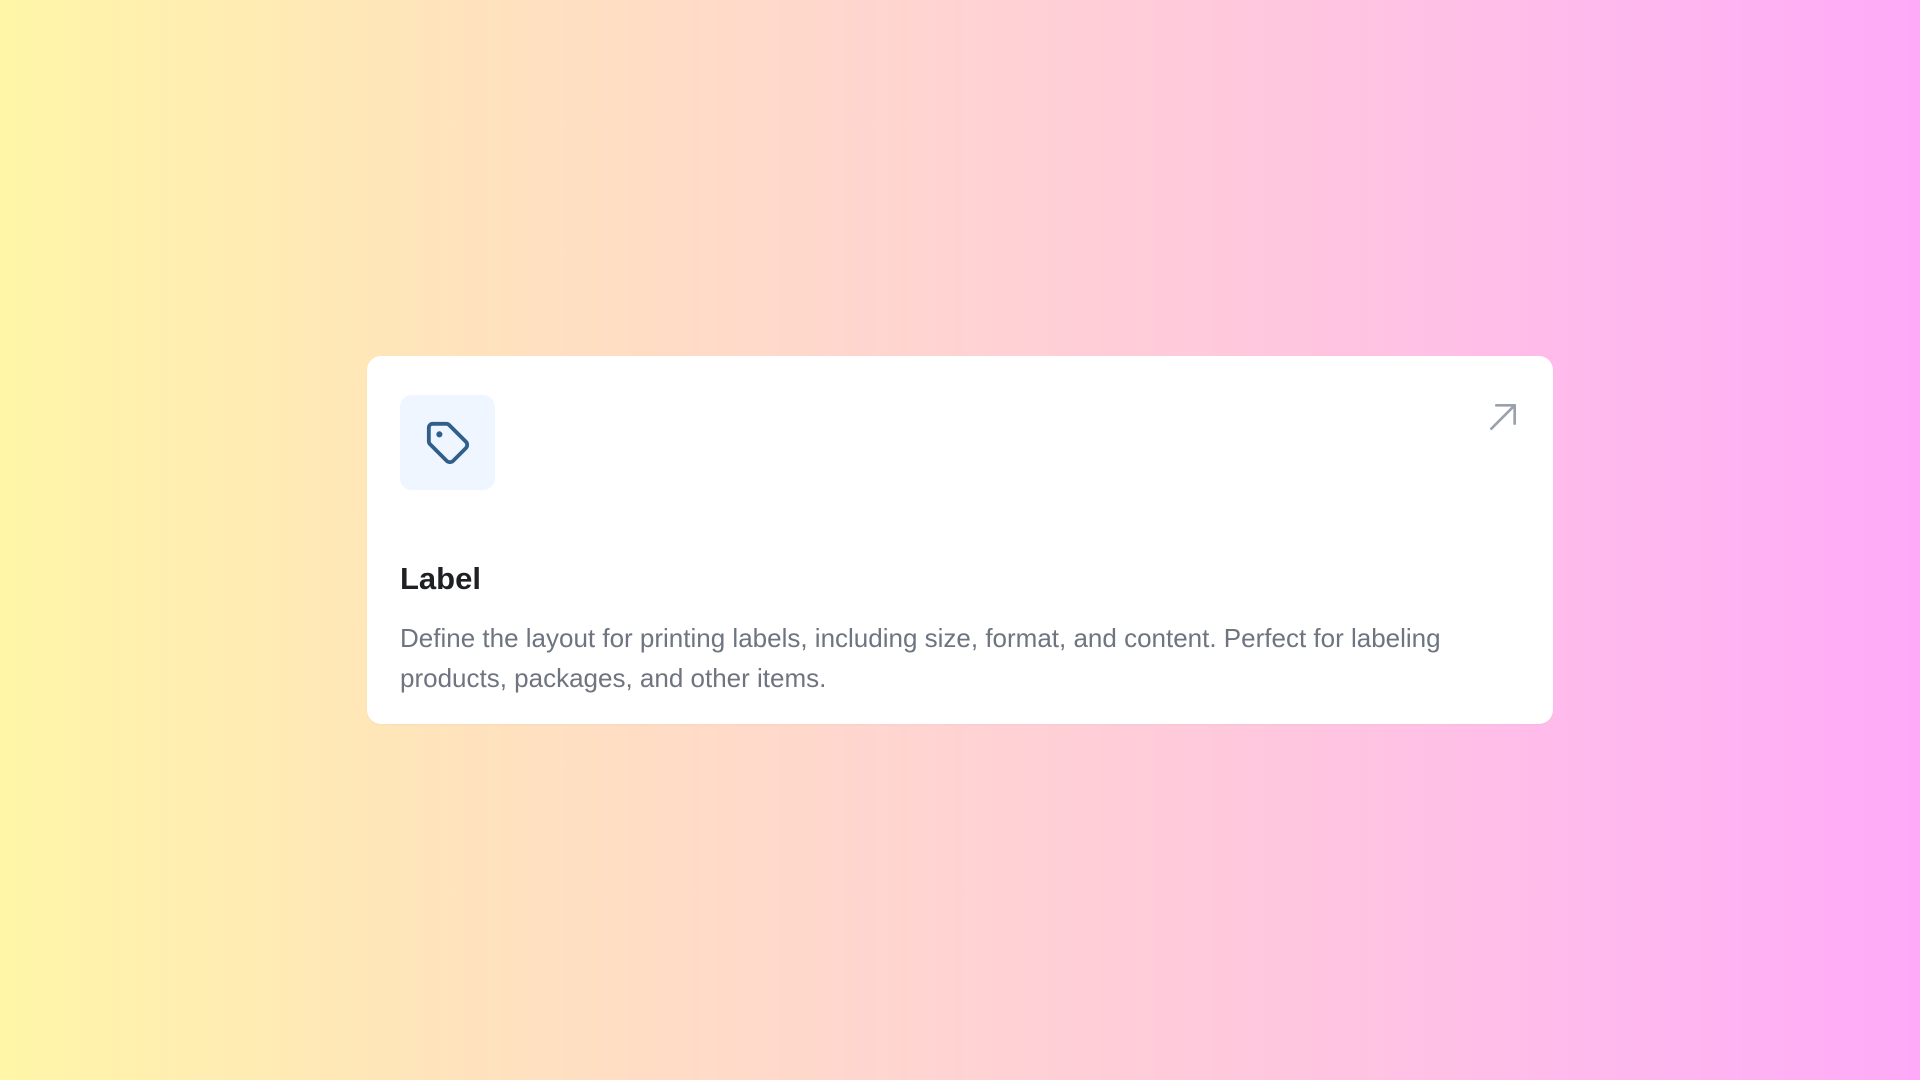  I want to click on arrow-up-right-icon, so click(1503, 417).